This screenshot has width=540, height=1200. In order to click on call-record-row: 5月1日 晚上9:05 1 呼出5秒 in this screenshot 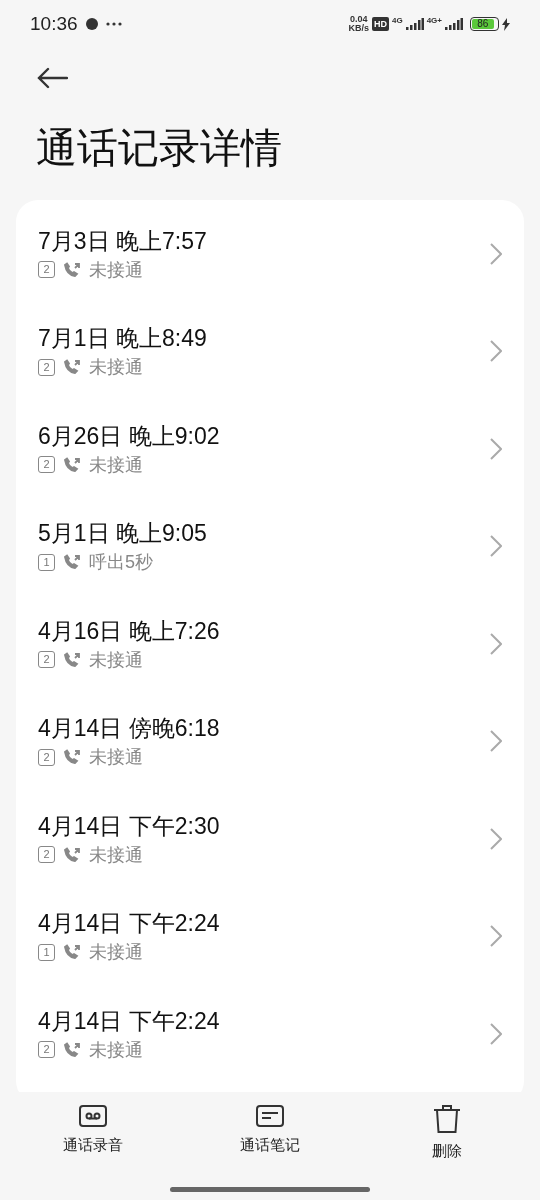, I will do `click(270, 546)`.